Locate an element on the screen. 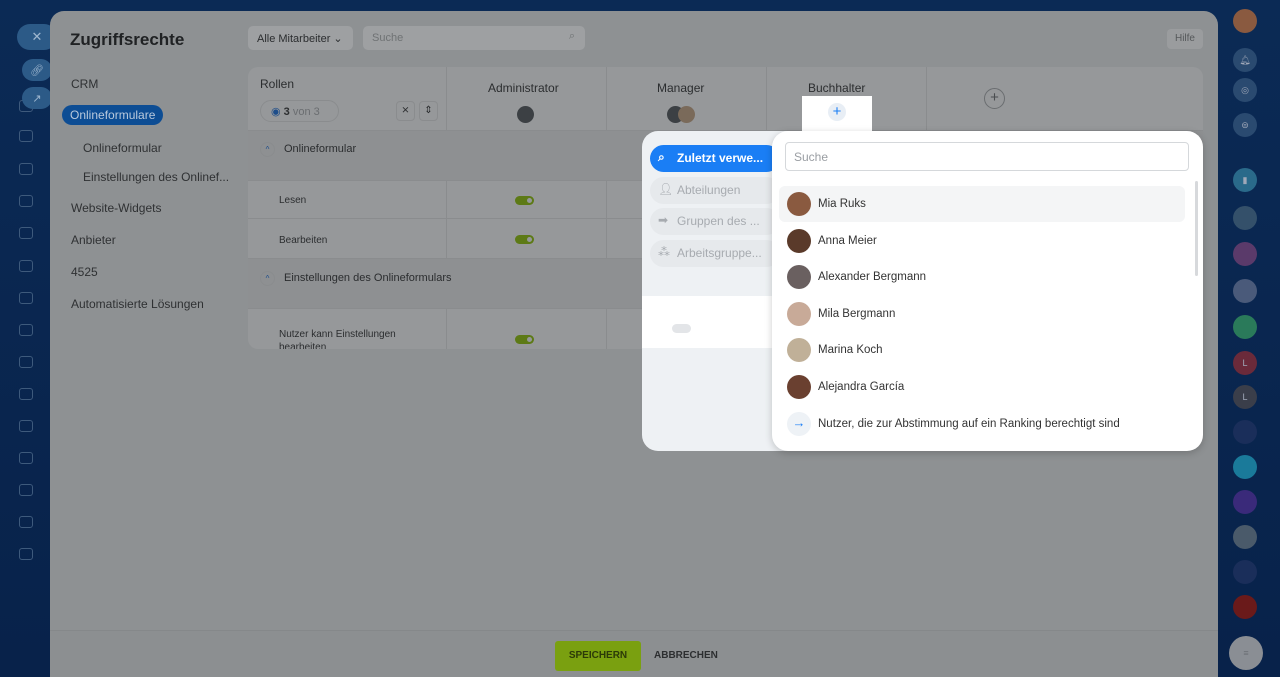 The image size is (1280, 677). people-icon: 👤︎ is located at coordinates (666, 189).